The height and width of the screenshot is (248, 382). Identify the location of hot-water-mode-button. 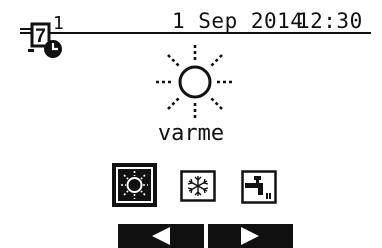
(259, 187).